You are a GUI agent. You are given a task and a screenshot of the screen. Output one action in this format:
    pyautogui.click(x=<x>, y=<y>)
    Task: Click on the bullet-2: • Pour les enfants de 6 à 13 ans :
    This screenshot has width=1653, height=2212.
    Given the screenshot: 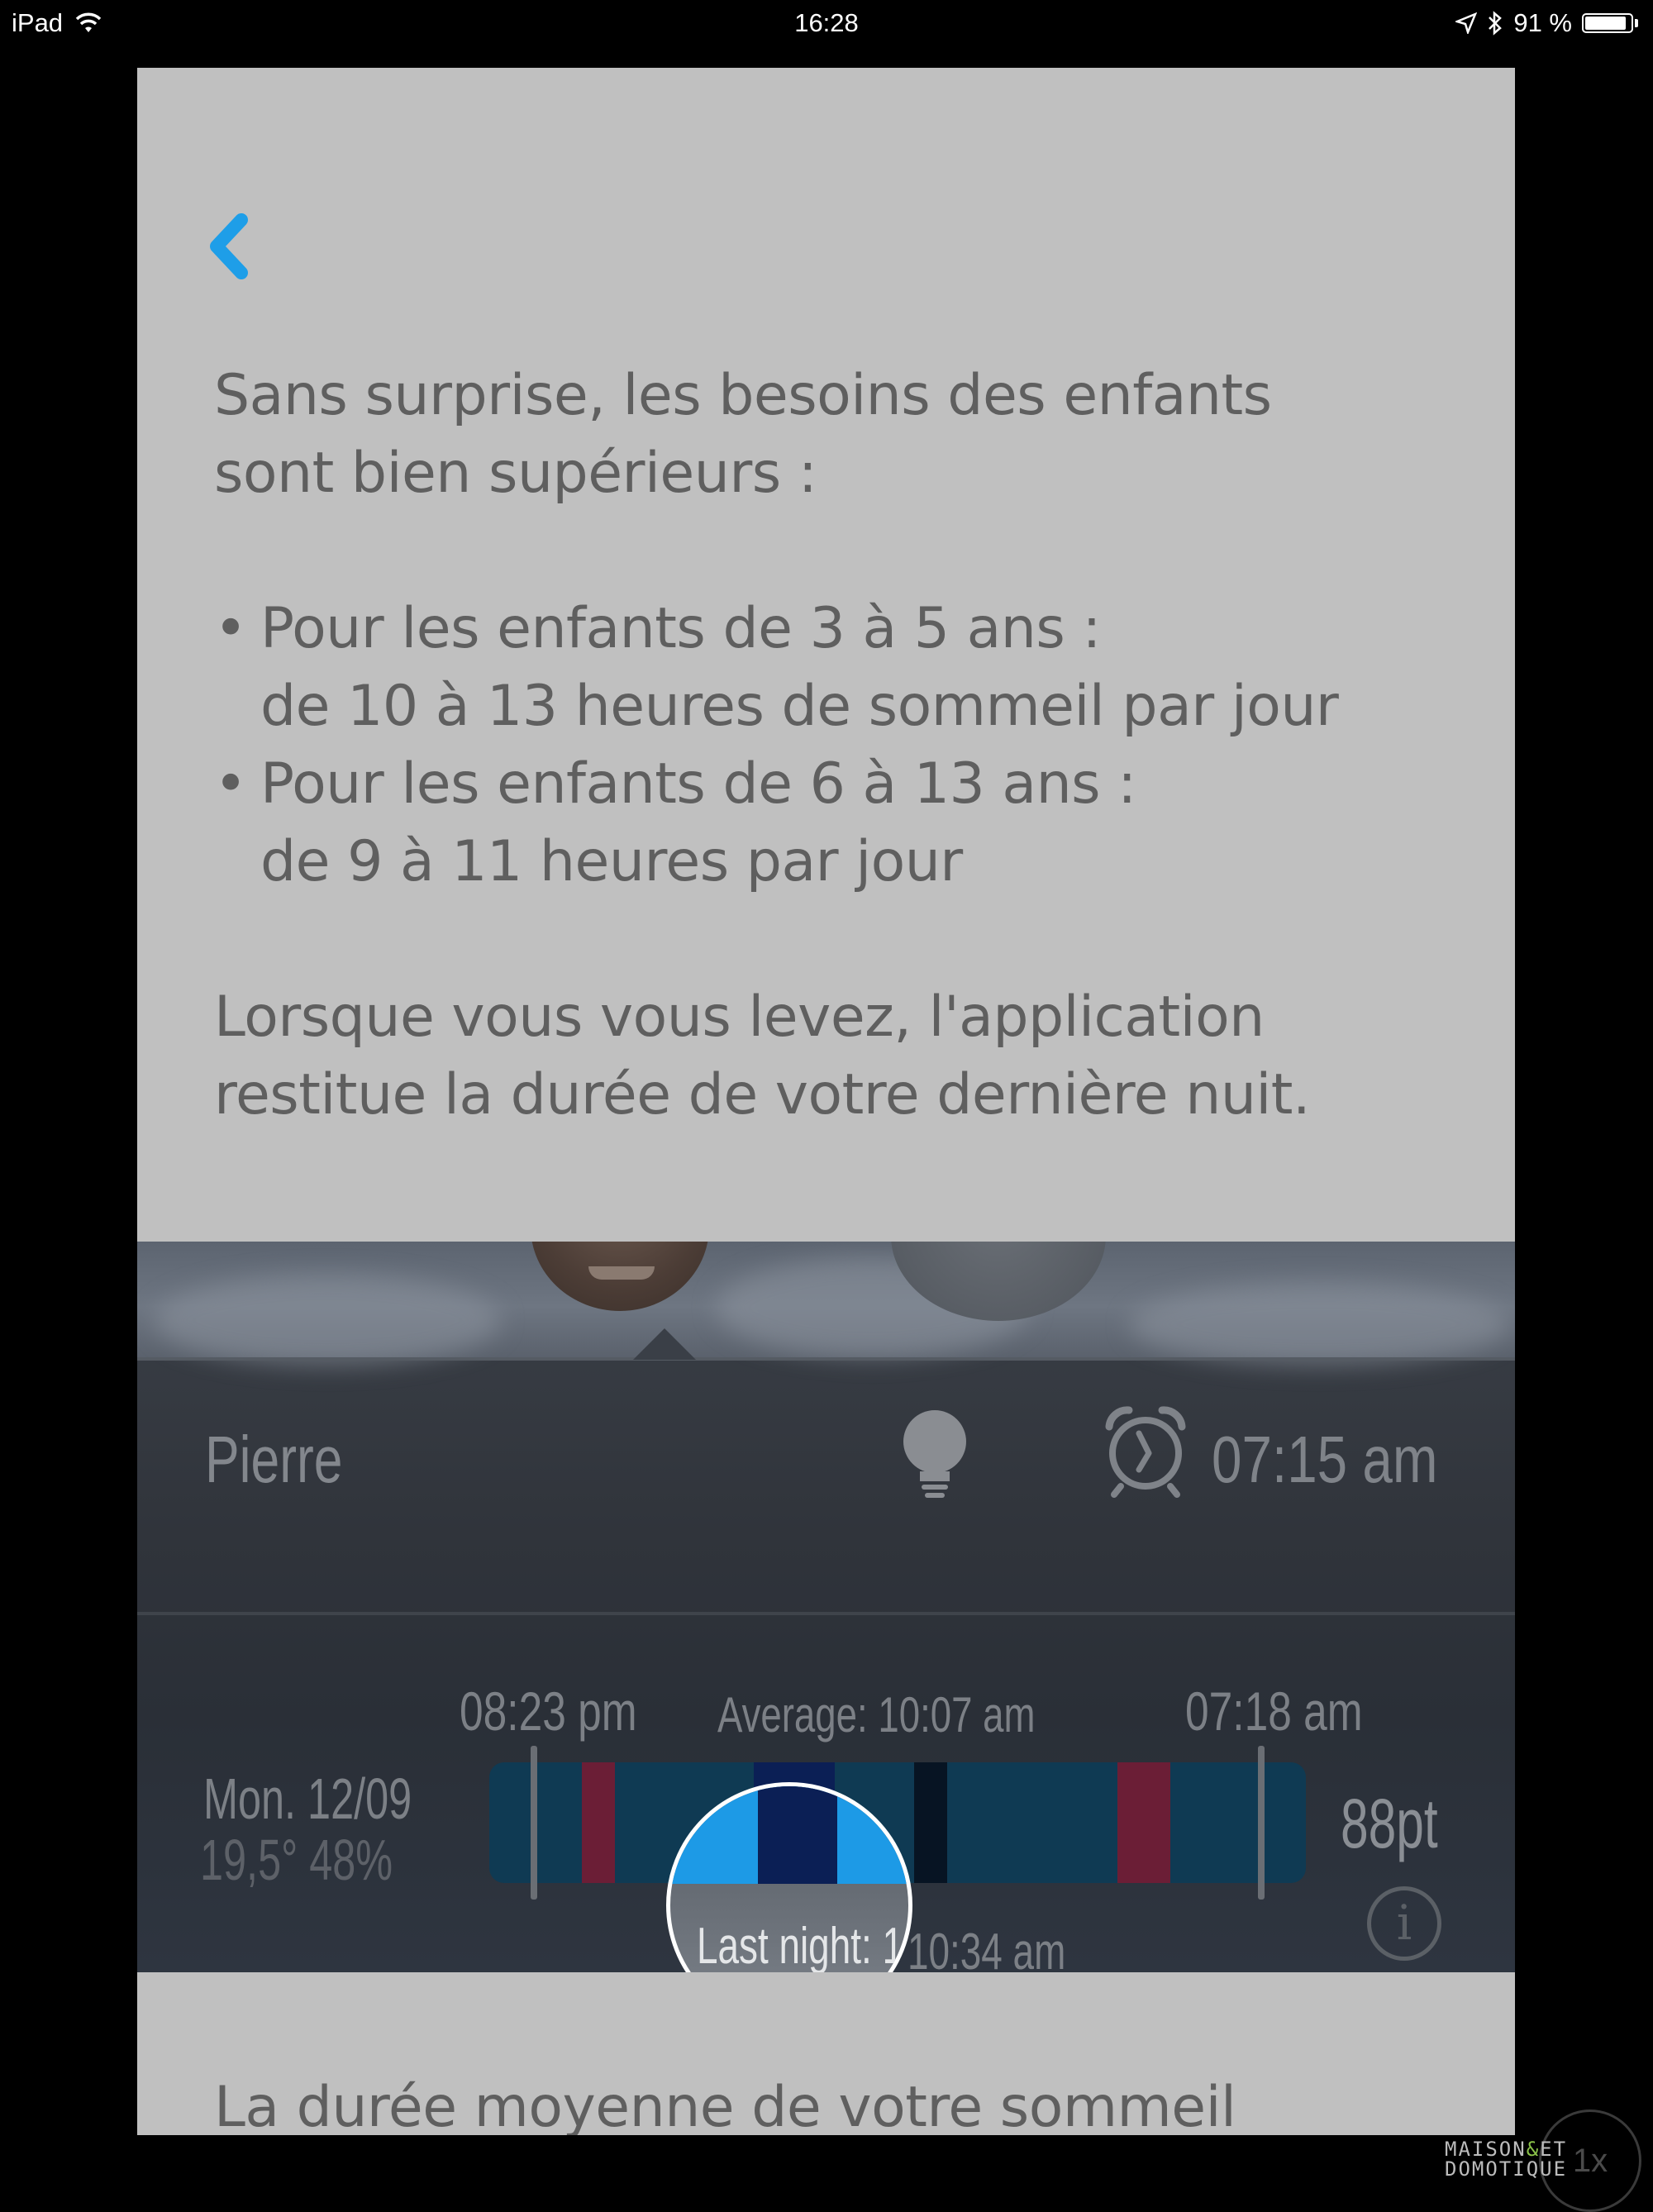 What is the action you would take?
    pyautogui.click(x=850, y=784)
    